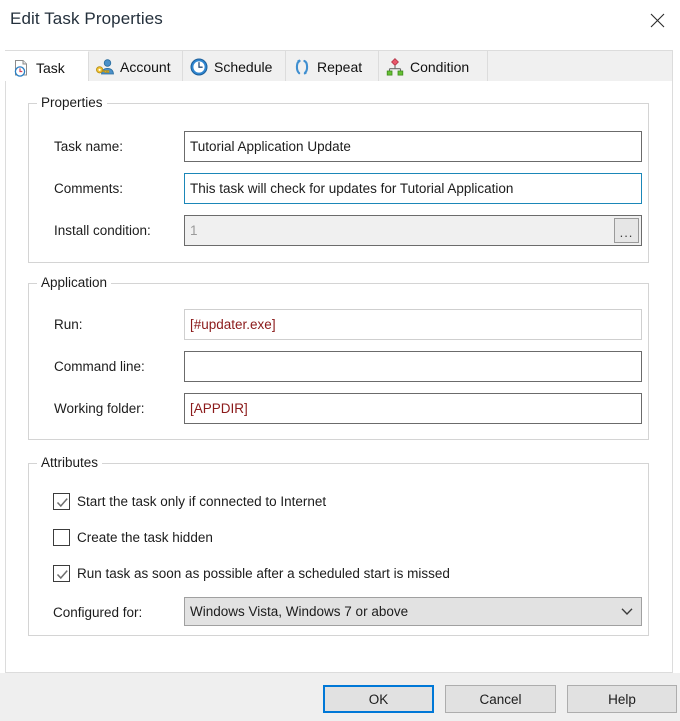 The width and height of the screenshot is (680, 721). I want to click on task-name-label: Task name:, so click(89, 146).